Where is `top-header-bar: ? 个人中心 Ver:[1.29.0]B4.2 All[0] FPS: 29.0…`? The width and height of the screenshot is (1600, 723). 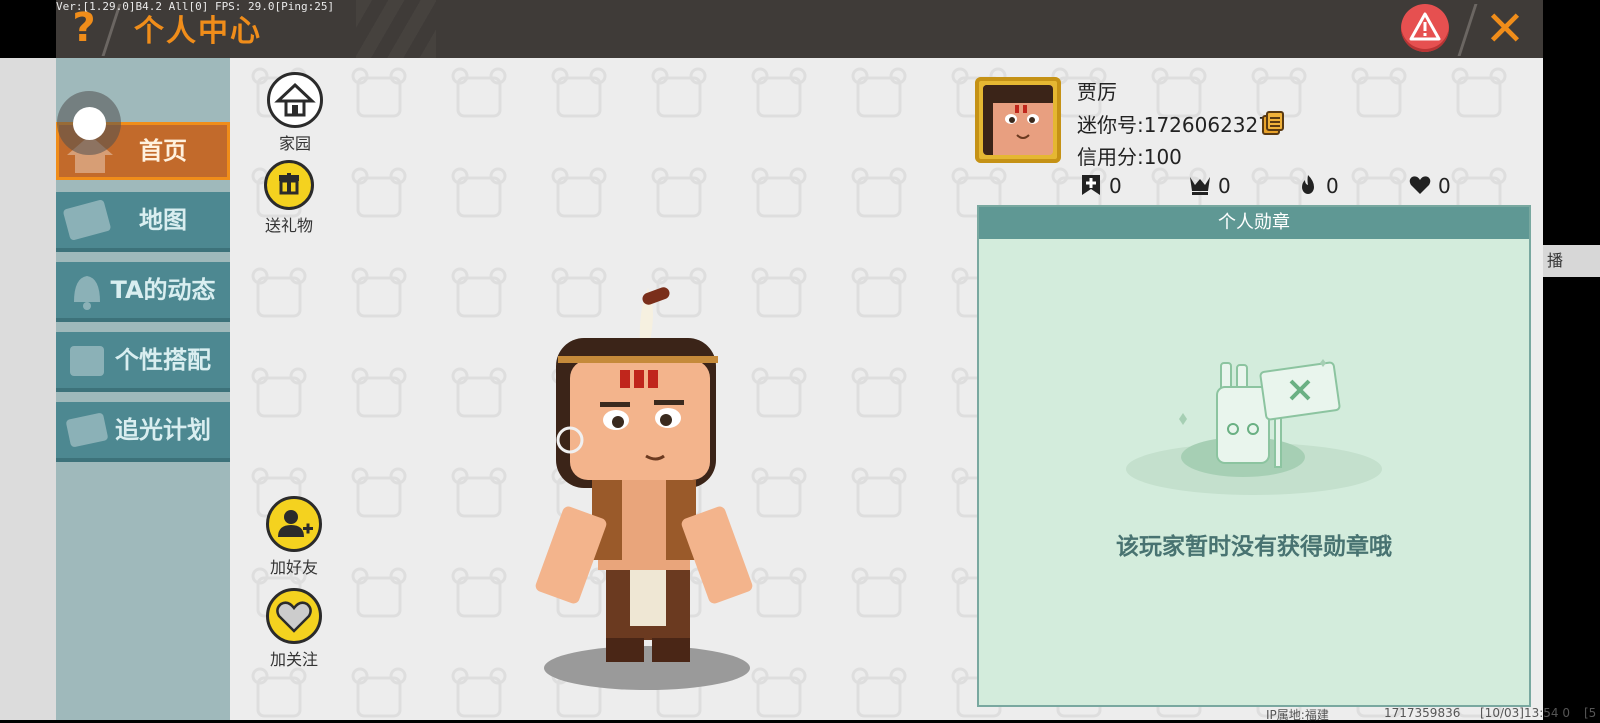
top-header-bar: ? 个人中心 Ver:[1.29.0]B4.2 All[0] FPS: 29.0… is located at coordinates (799, 29).